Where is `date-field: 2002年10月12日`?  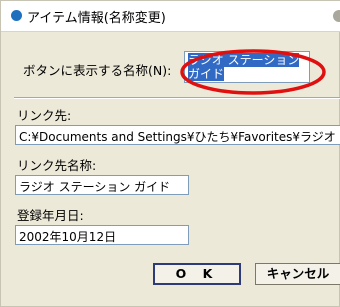 date-field: 2002年10月12日 is located at coordinates (102, 235).